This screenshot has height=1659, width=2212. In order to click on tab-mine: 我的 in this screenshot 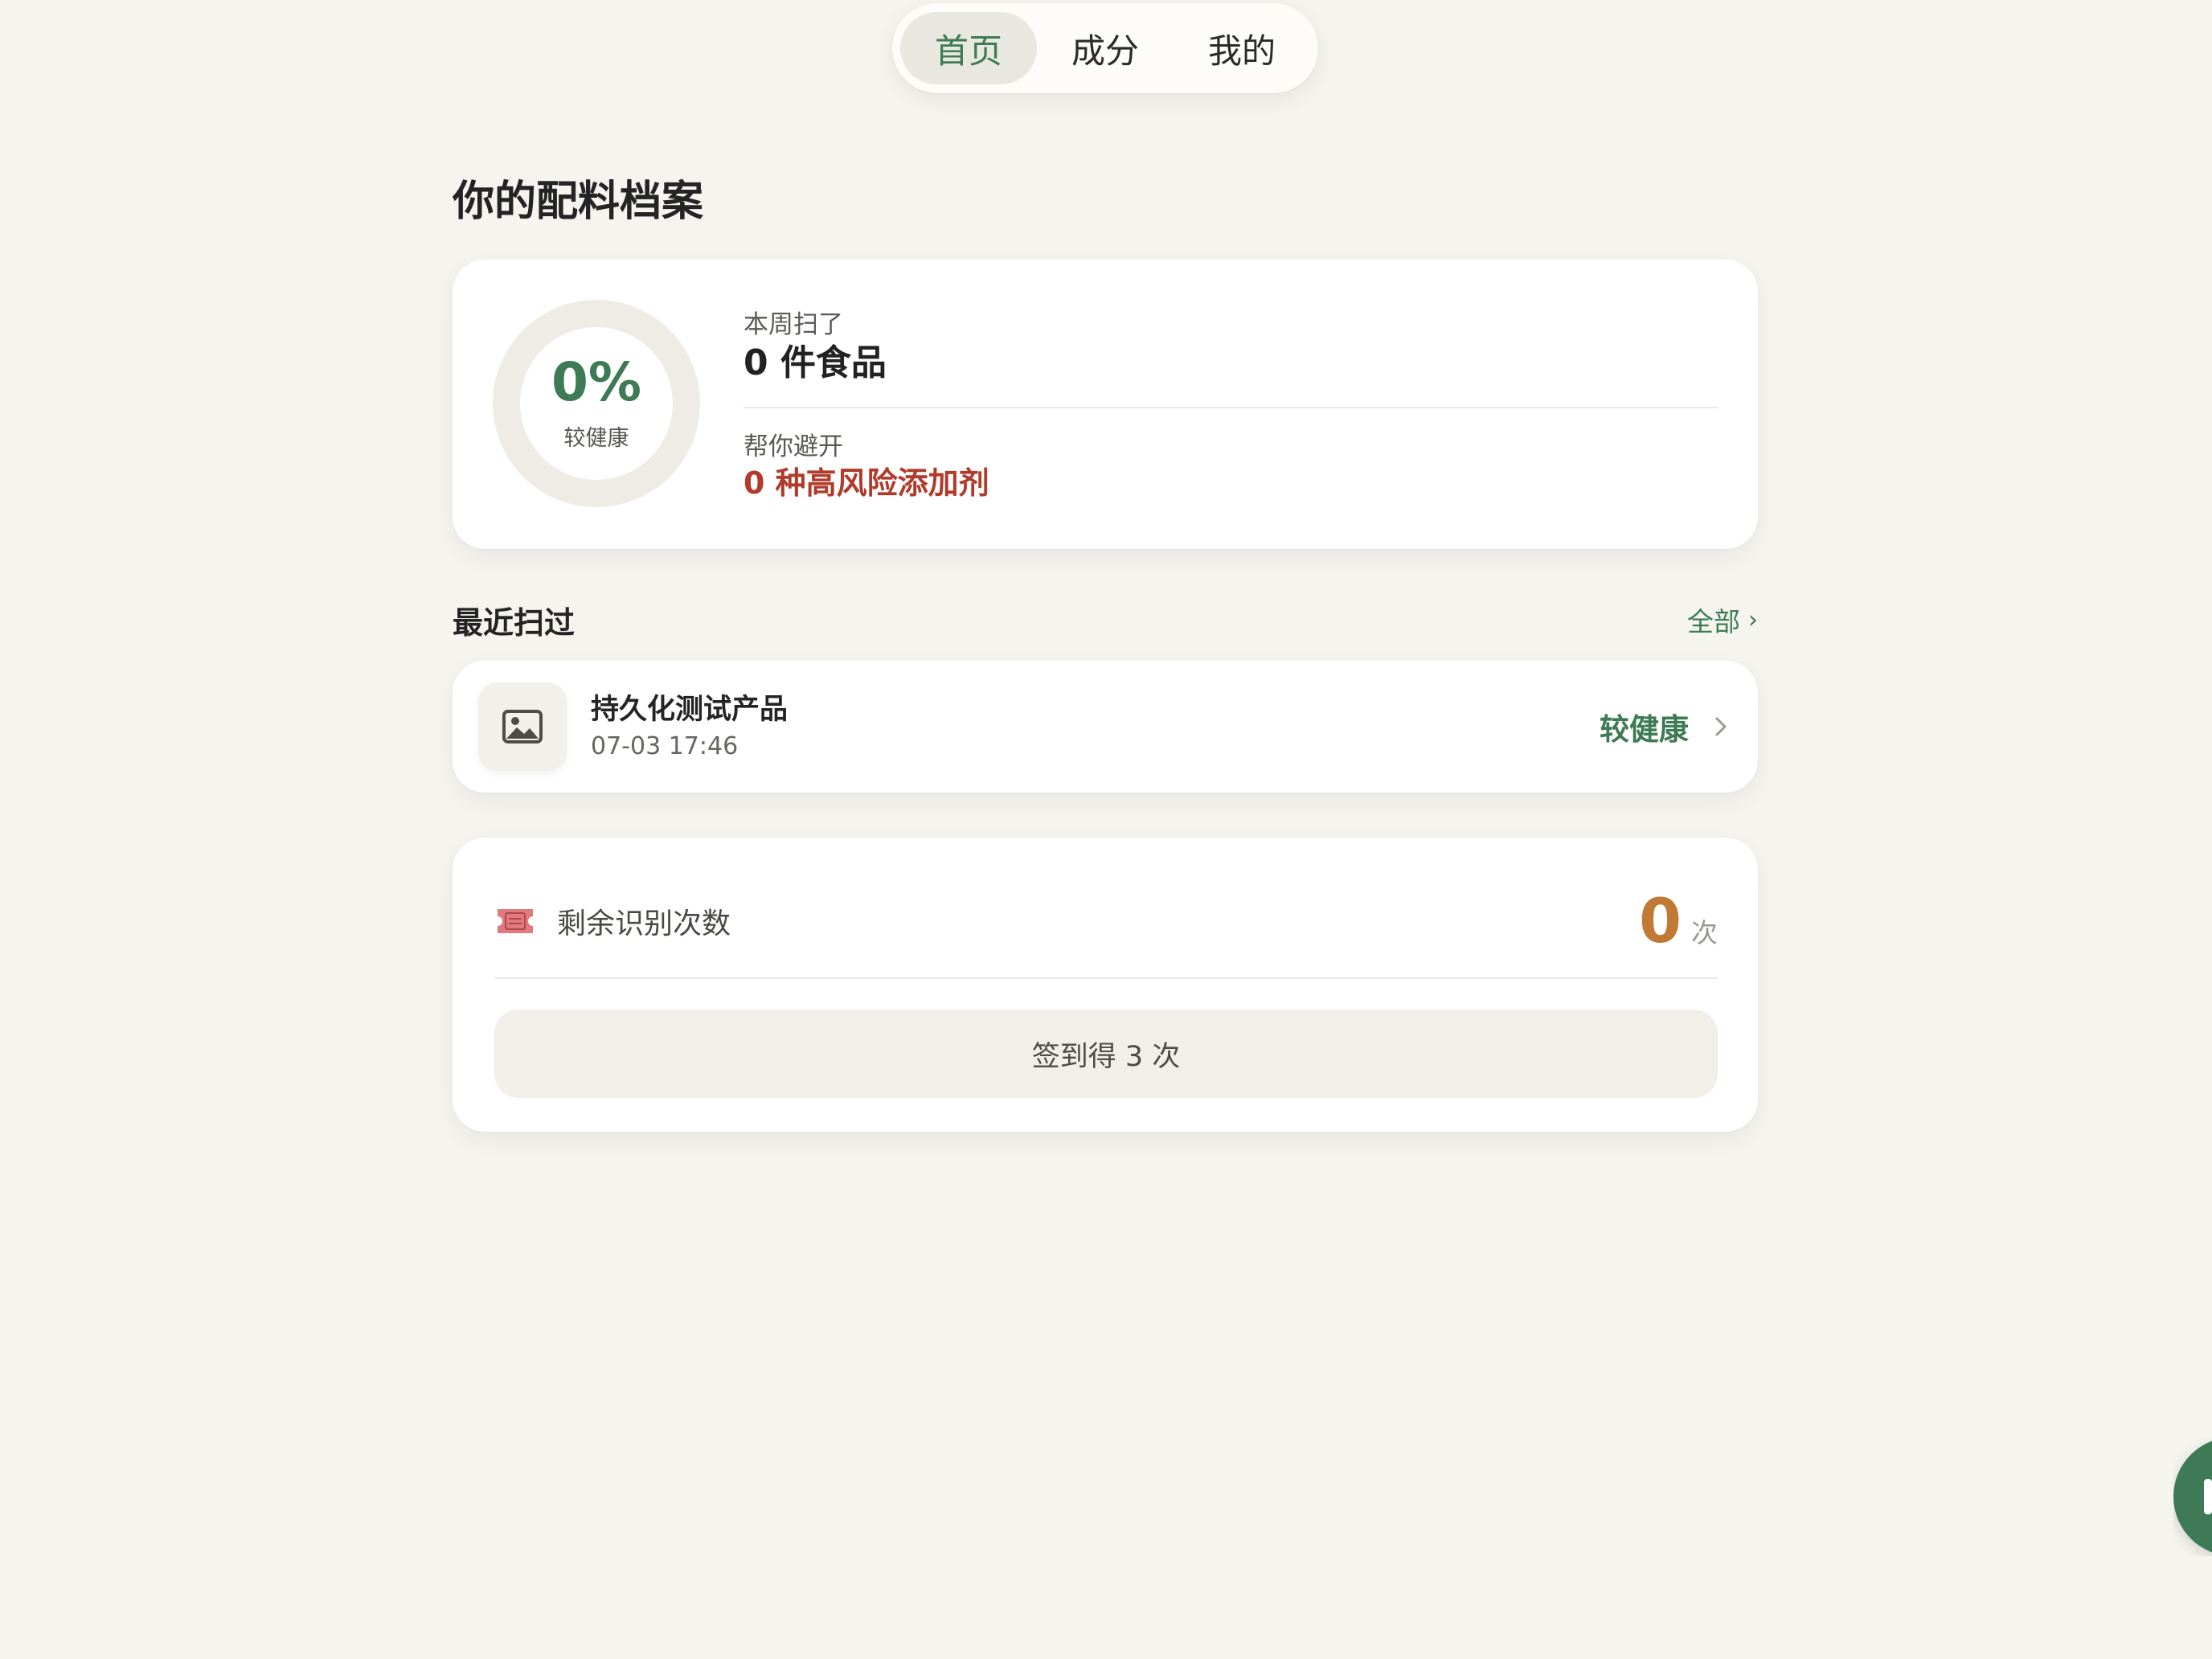, I will do `click(1242, 48)`.